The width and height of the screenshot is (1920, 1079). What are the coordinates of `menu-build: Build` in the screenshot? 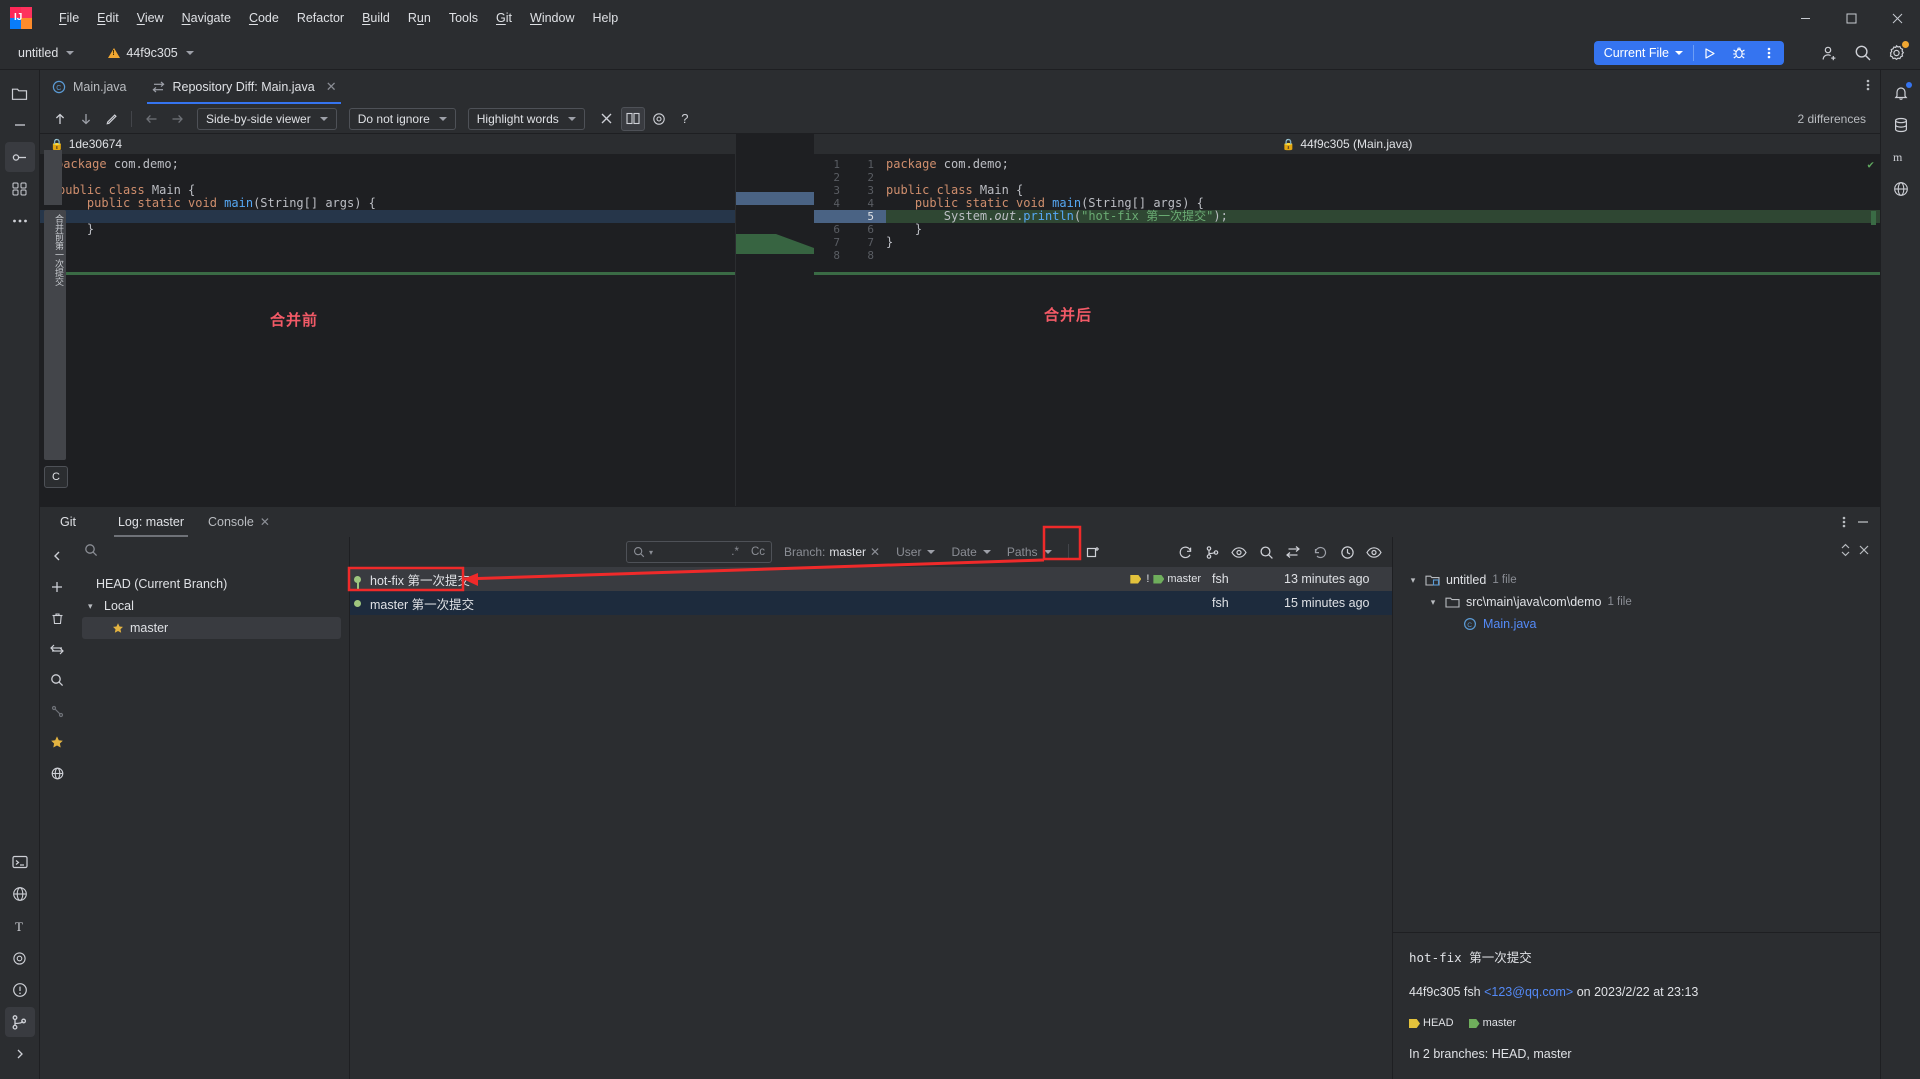 It's located at (376, 18).